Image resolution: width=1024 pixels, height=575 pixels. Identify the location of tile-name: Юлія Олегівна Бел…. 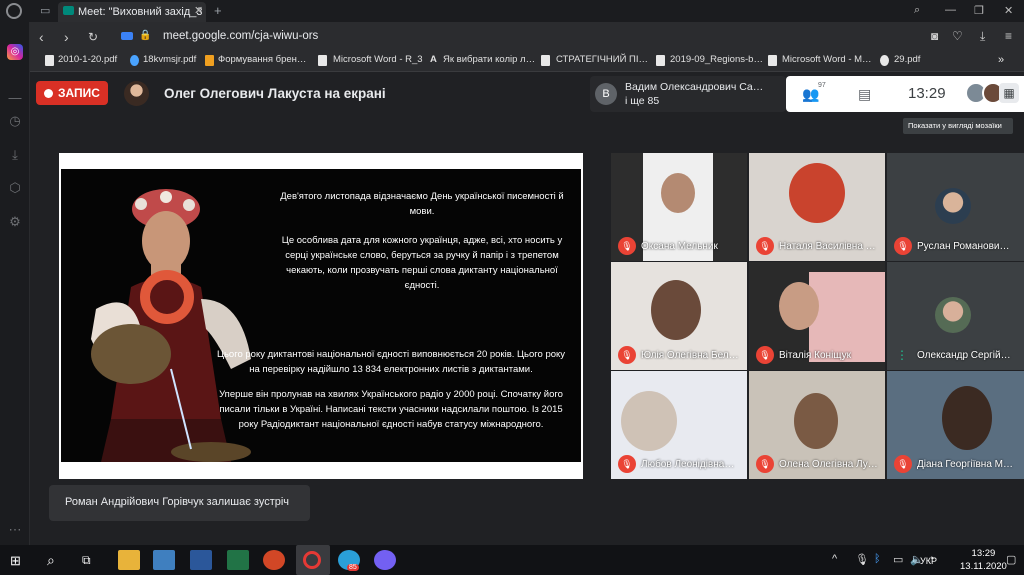
(690, 355).